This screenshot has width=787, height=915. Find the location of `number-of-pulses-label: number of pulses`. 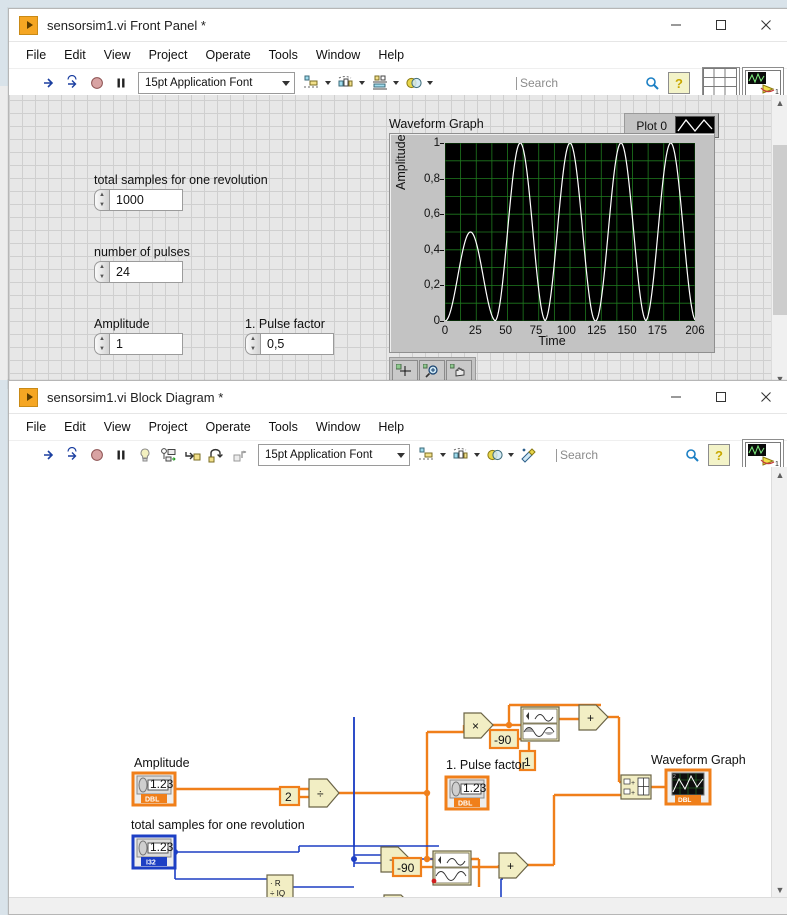

number-of-pulses-label: number of pulses is located at coordinates (142, 252).